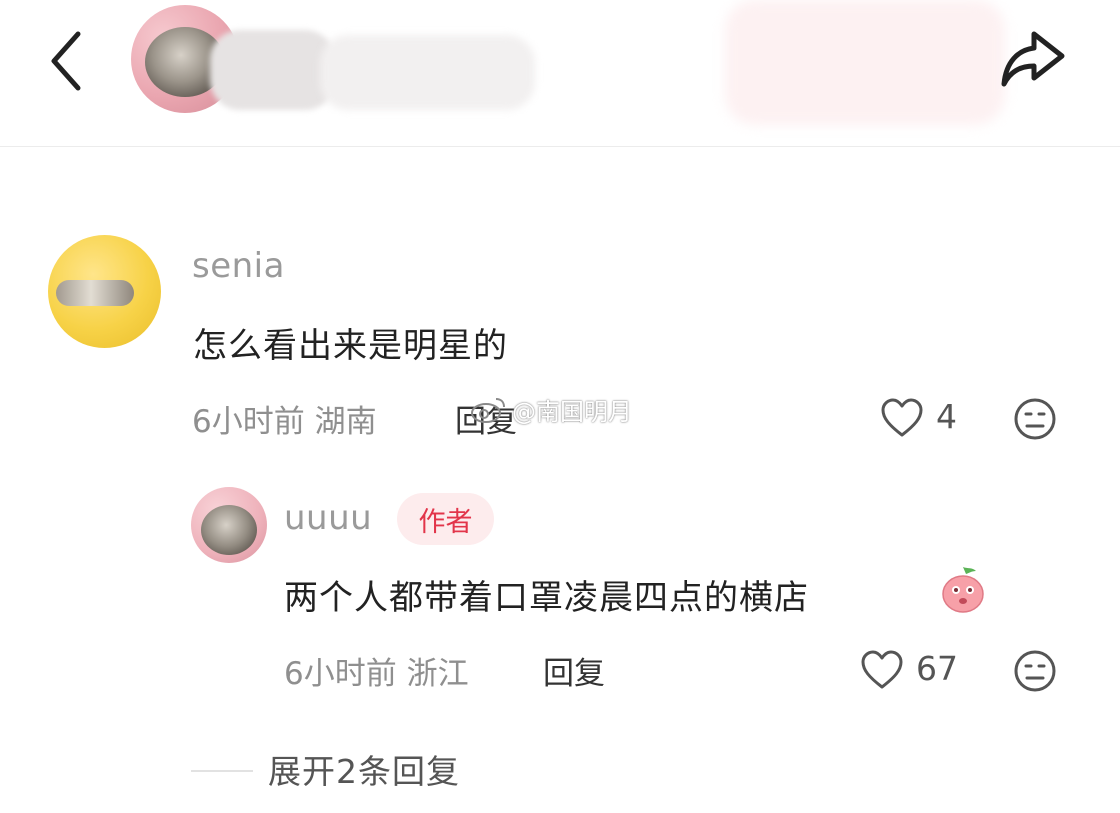 This screenshot has height=813, width=1120. I want to click on reply-time-location: 6小时前 浙江, so click(376, 674).